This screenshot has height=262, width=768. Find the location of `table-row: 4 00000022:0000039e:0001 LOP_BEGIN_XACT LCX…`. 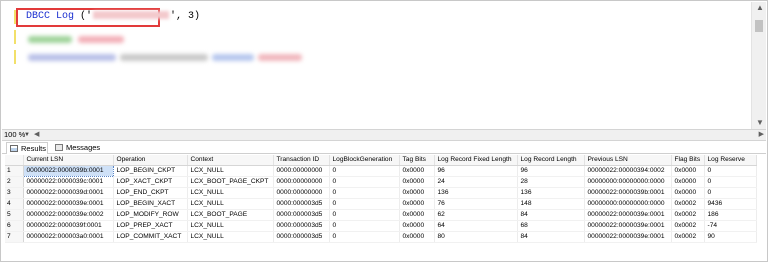

table-row: 4 00000022:0000039e:0001 LOP_BEGIN_XACT LCX… is located at coordinates (381, 204).